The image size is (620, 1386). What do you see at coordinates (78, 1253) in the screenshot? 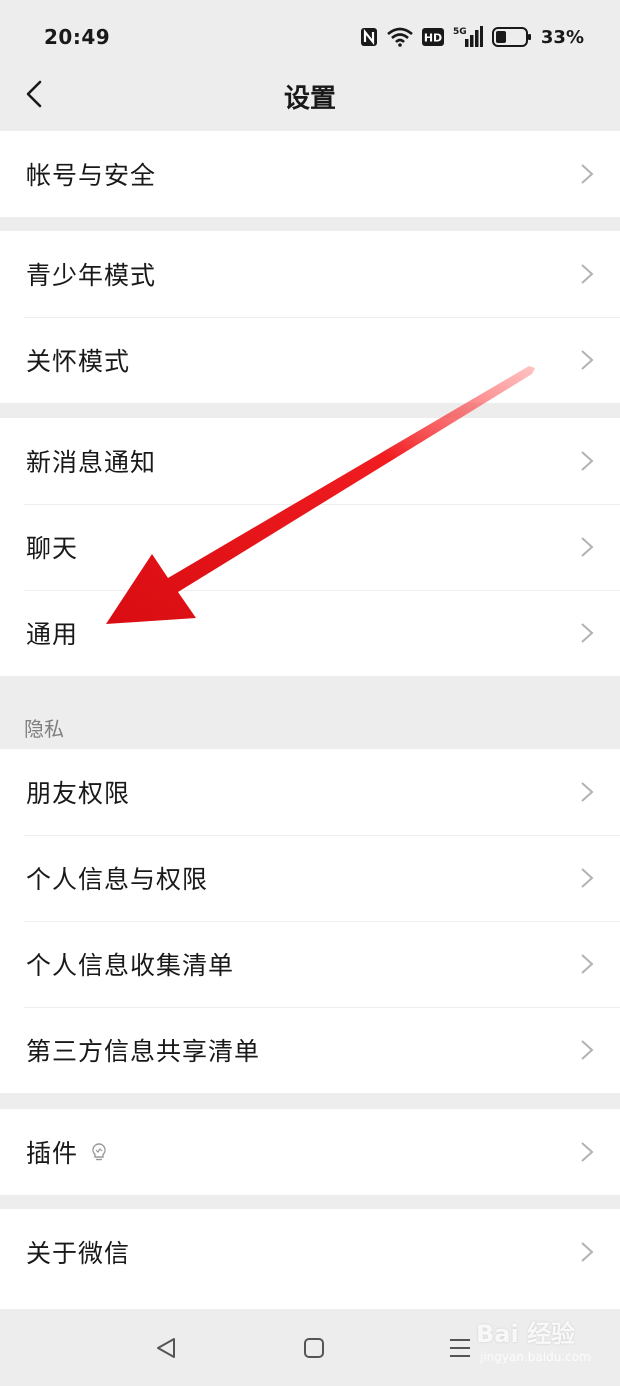
I see `row-label: 关于微信` at bounding box center [78, 1253].